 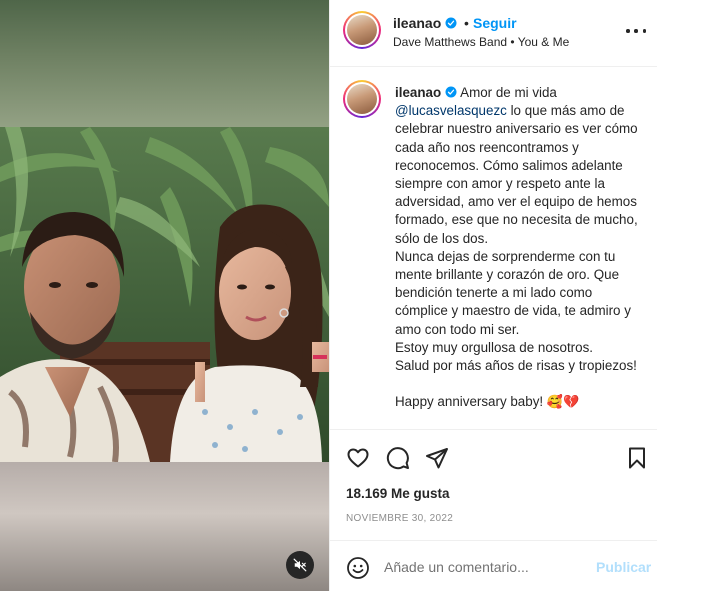 I want to click on media-blurred-background-top, so click(x=164, y=63).